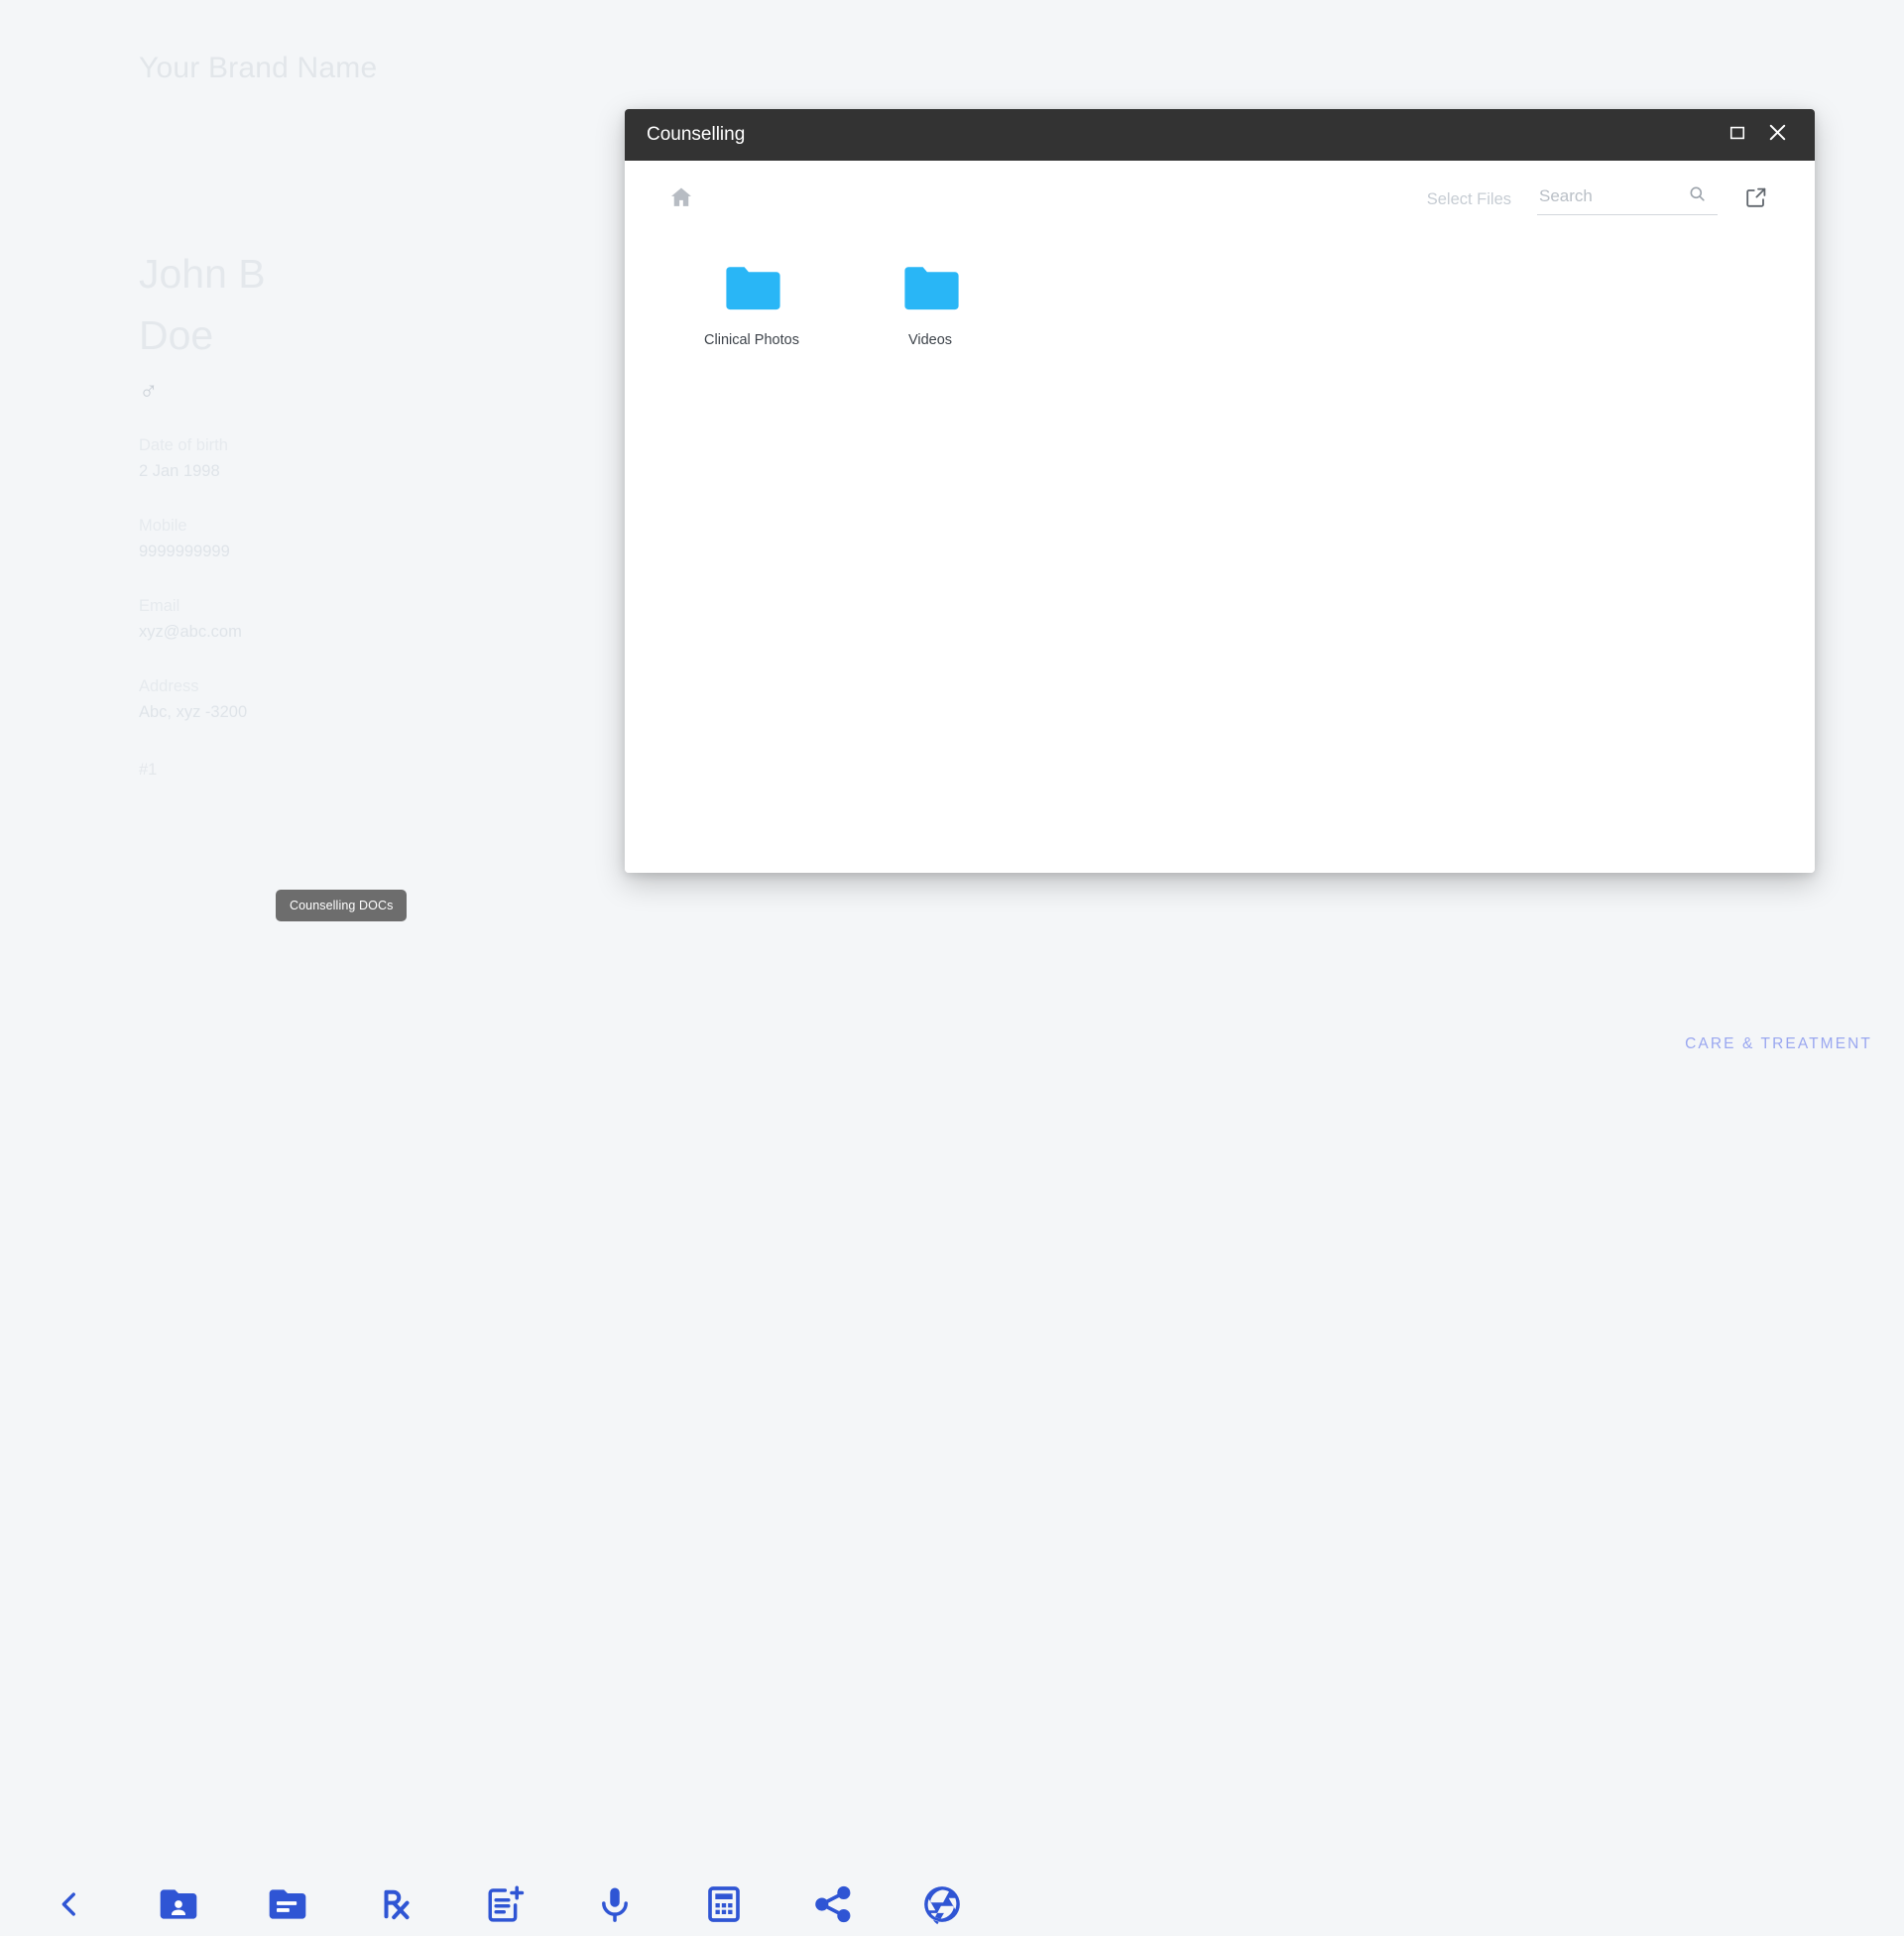 The height and width of the screenshot is (1936, 1904). I want to click on documents-folder-button, so click(287, 1904).